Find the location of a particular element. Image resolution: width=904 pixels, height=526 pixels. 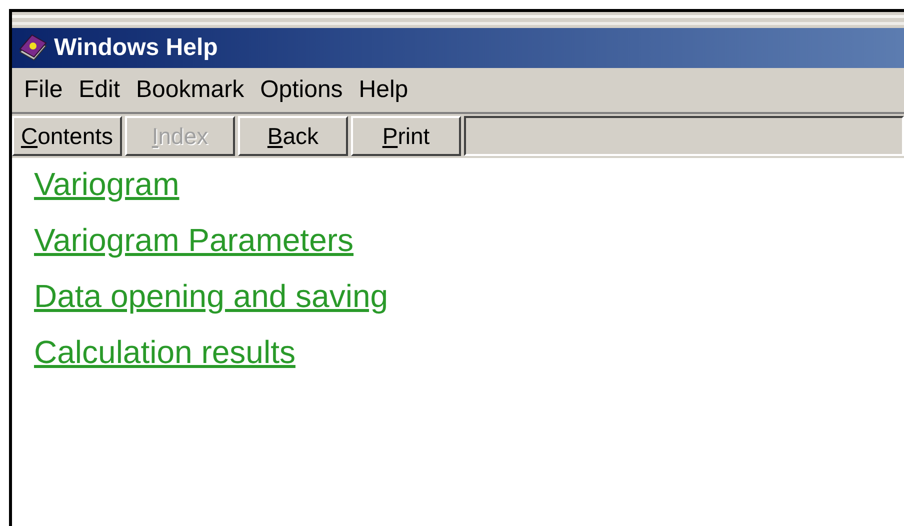

topic-link: Variogram is located at coordinates (107, 184).